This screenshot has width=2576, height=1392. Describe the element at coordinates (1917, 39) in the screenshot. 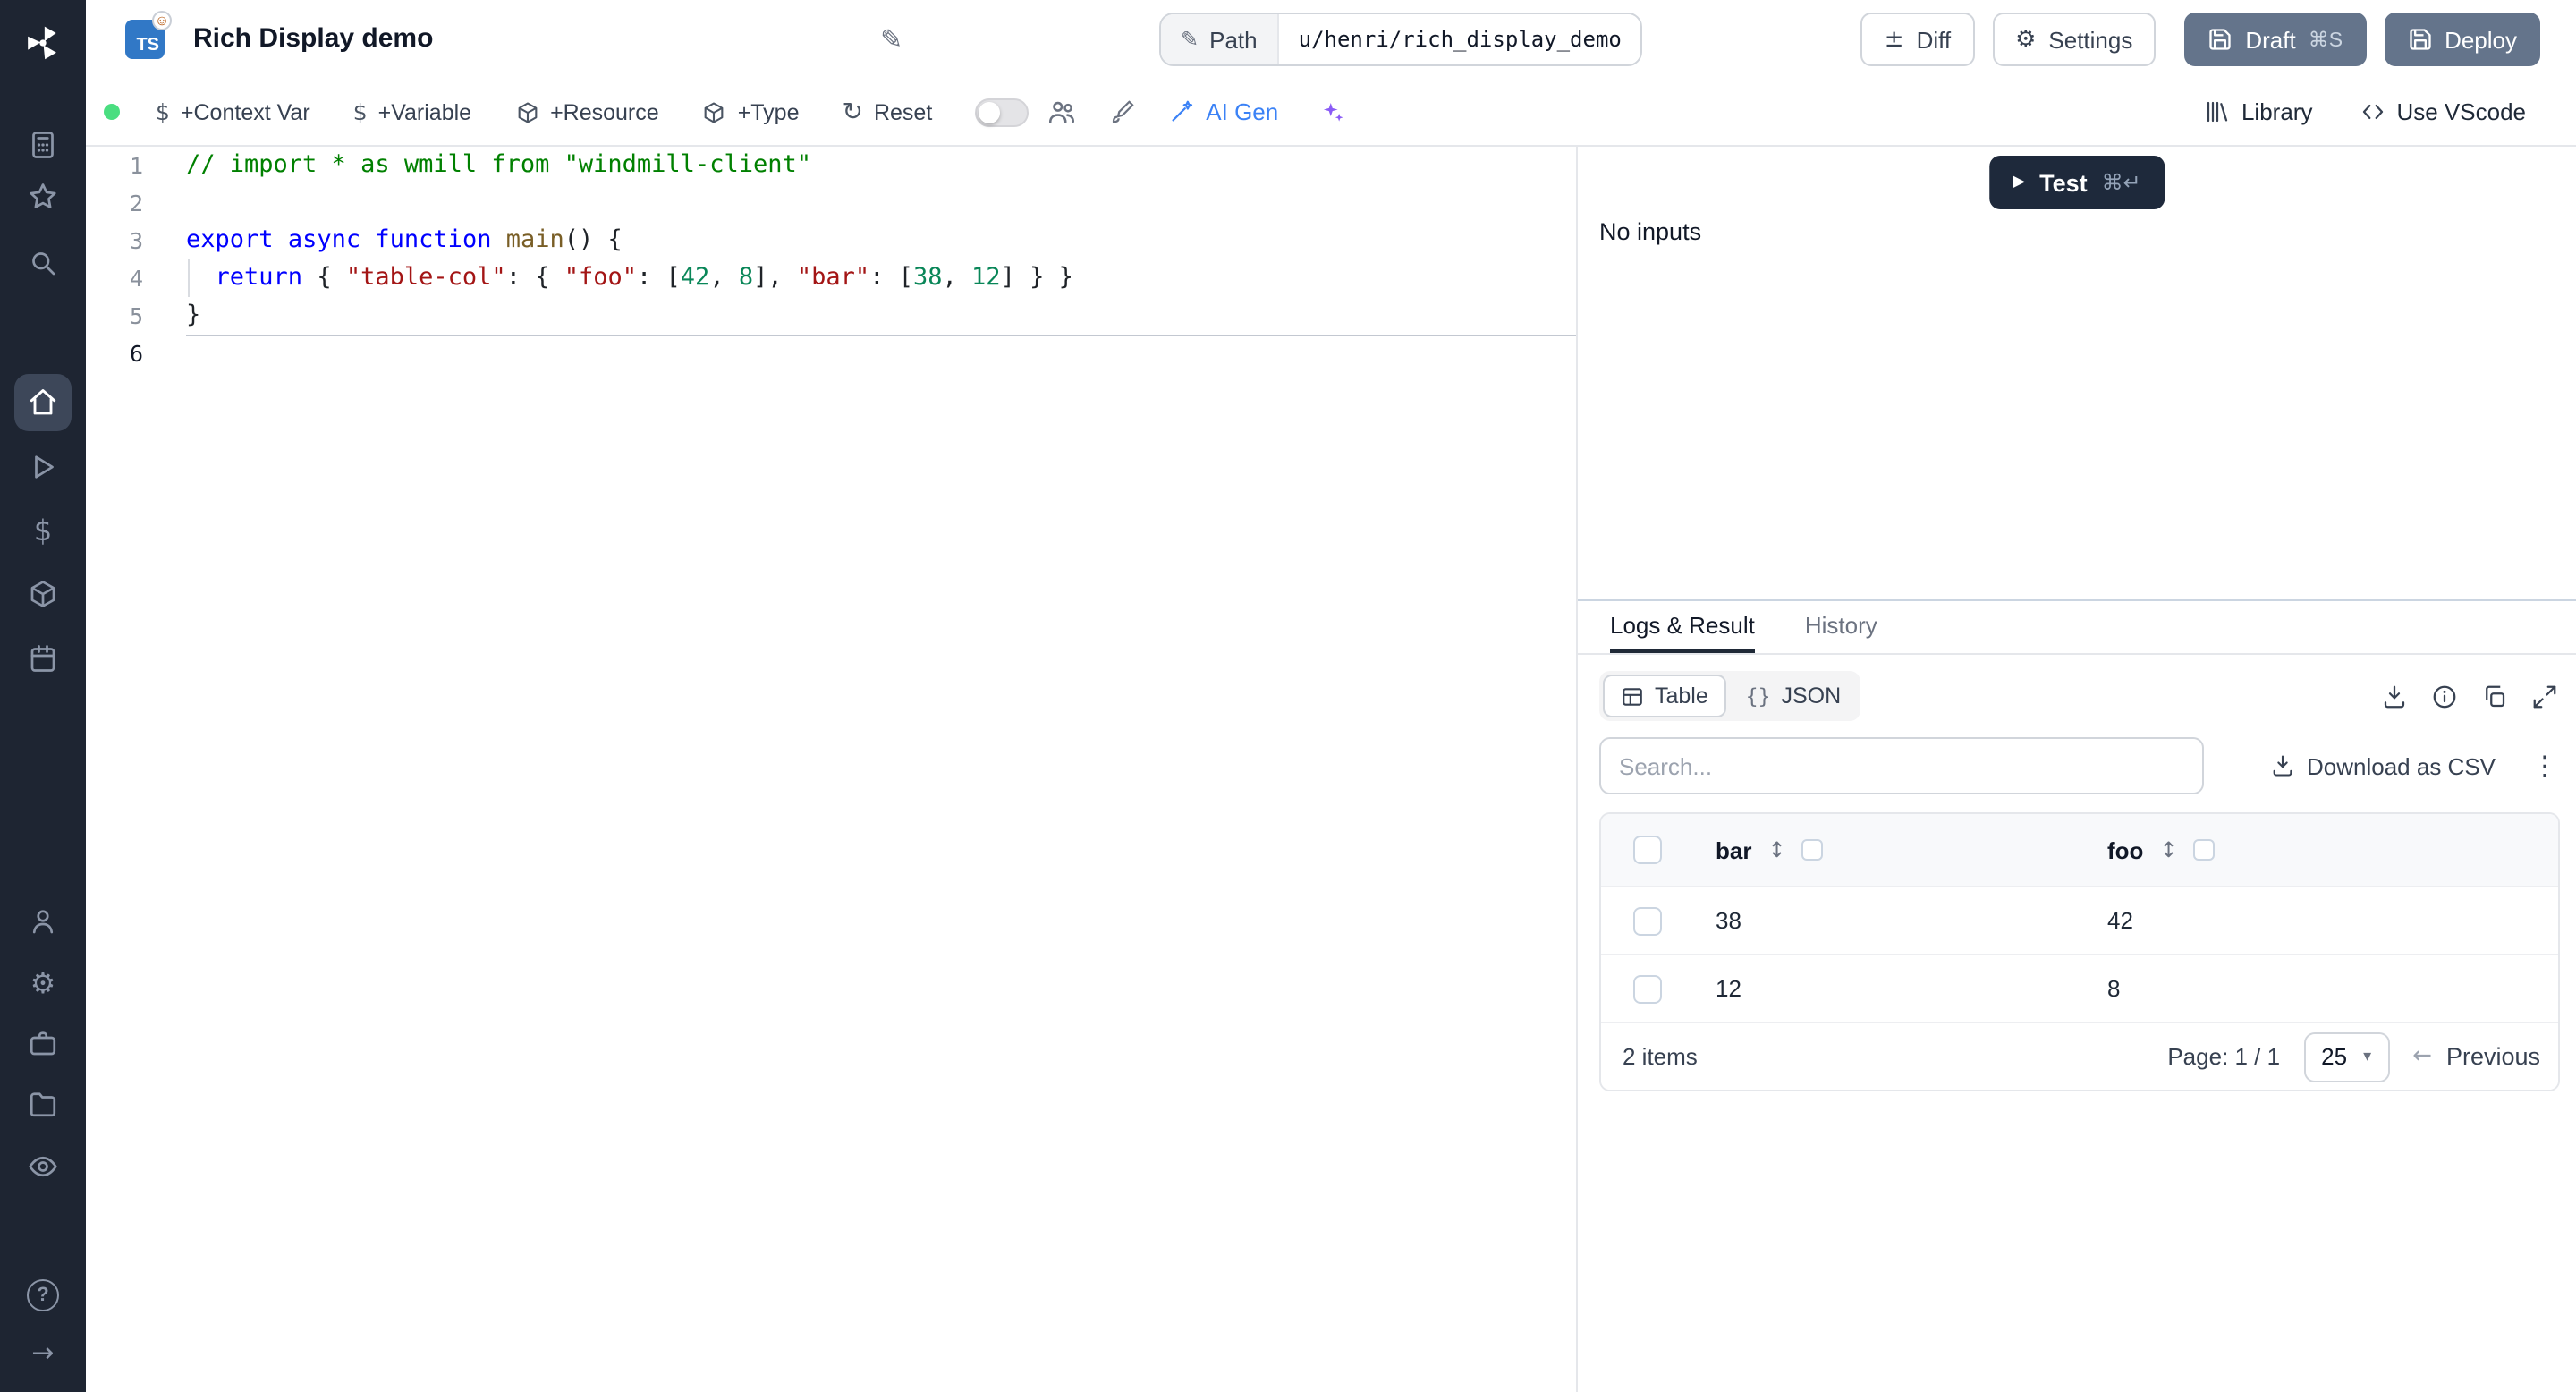

I see `diff-button: ± Diff` at that location.